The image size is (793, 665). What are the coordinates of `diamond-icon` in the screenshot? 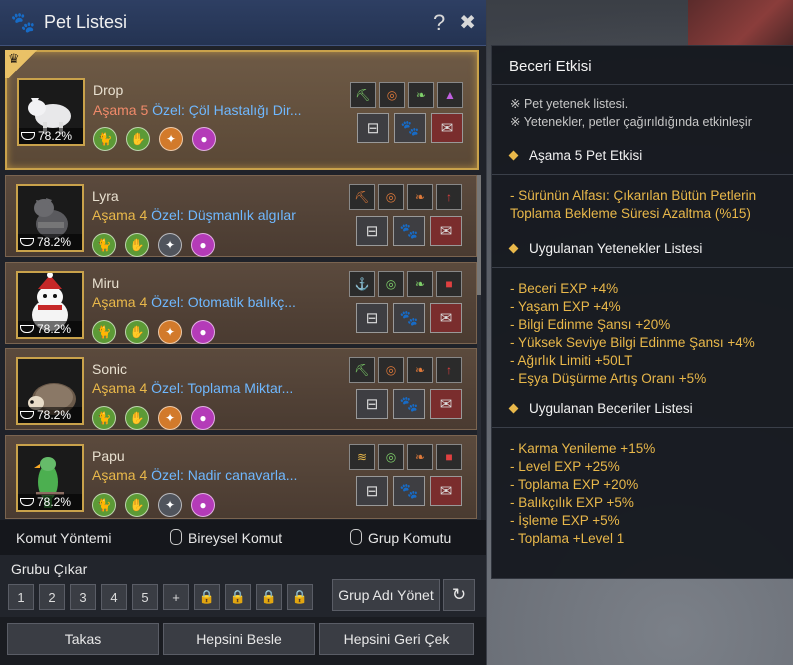 It's located at (513, 408).